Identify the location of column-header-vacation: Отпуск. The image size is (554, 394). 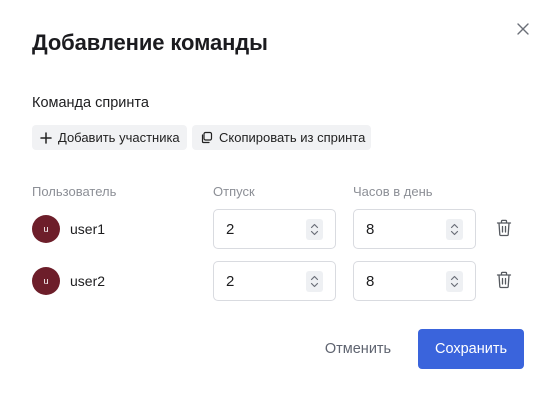
(234, 191).